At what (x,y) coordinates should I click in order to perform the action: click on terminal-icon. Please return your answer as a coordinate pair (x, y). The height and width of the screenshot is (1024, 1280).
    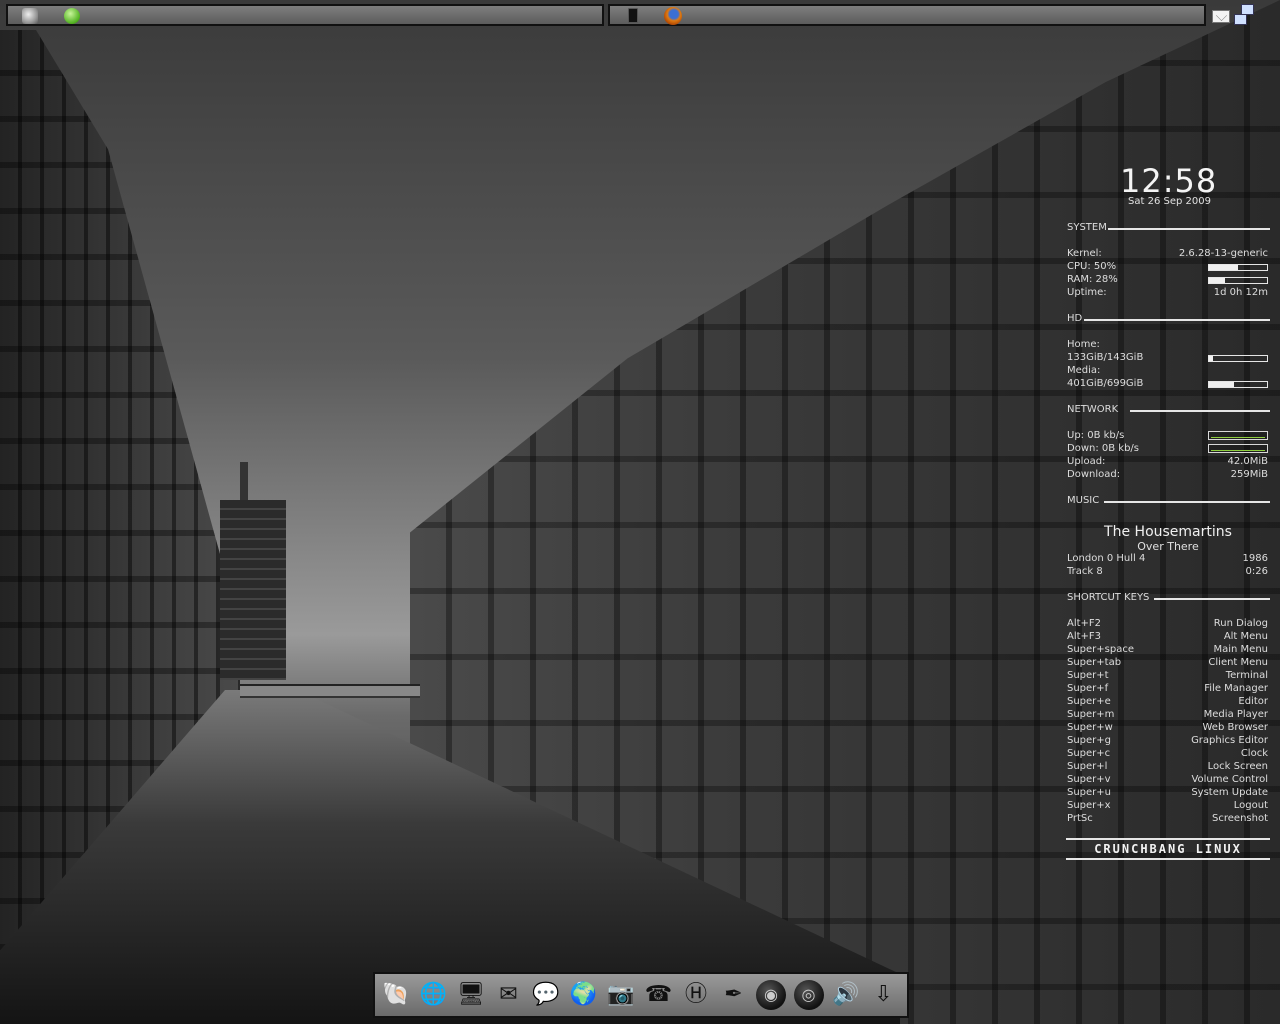
    Looking at the image, I should click on (633, 15).